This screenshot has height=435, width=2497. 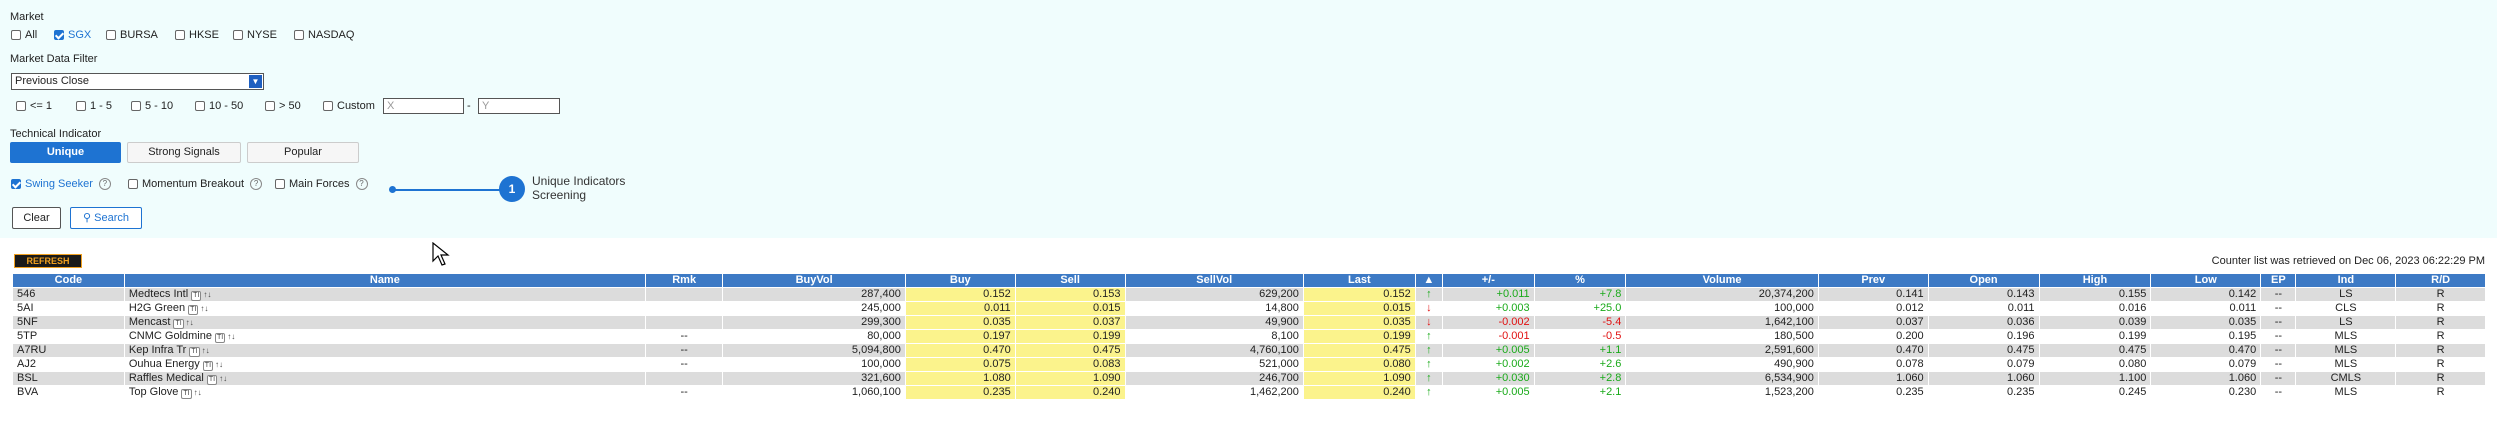 I want to click on col-buyvol: BuyVol, so click(x=814, y=280).